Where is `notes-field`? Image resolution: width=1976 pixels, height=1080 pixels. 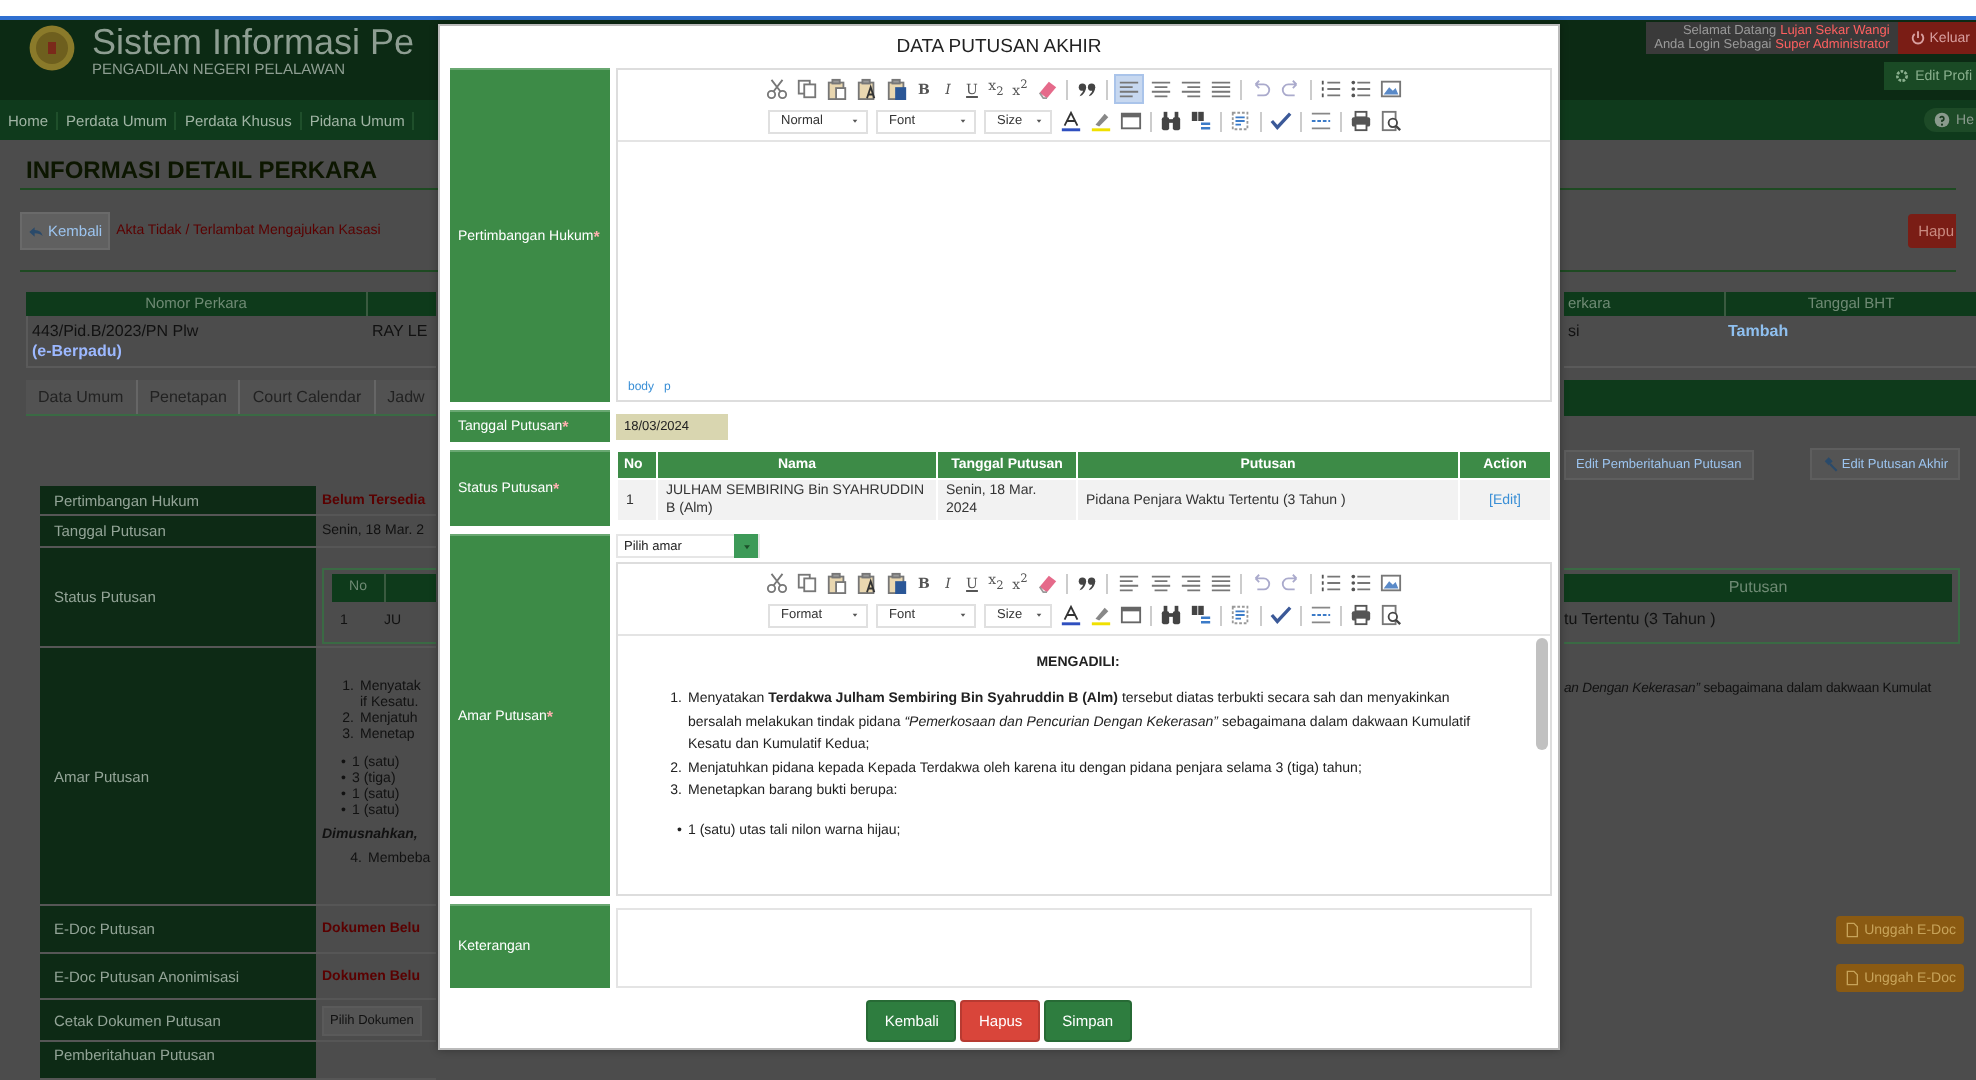 notes-field is located at coordinates (1074, 948).